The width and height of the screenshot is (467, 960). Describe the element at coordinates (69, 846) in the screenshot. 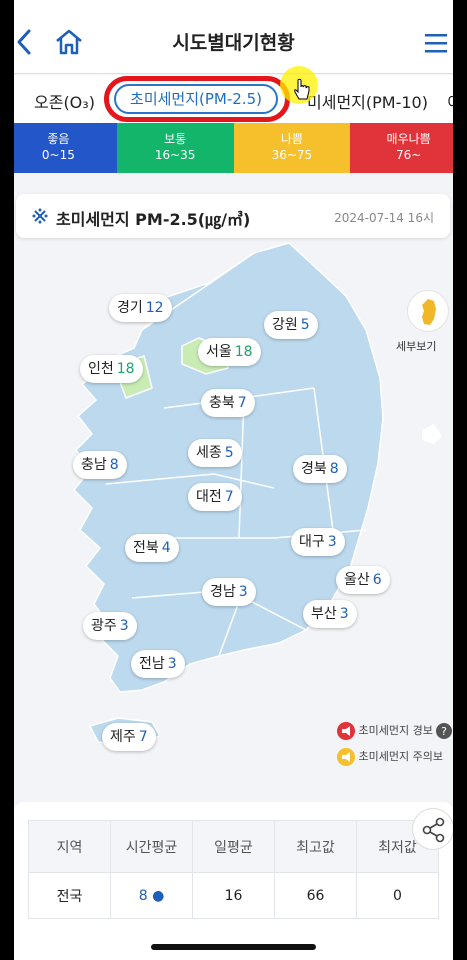

I see `col-header-region: 지역` at that location.